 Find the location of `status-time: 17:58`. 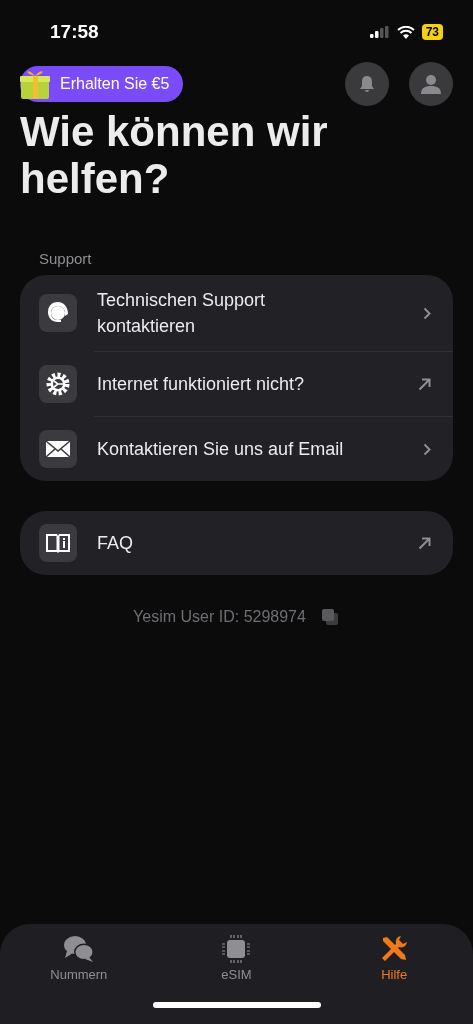

status-time: 17:58 is located at coordinates (74, 32).